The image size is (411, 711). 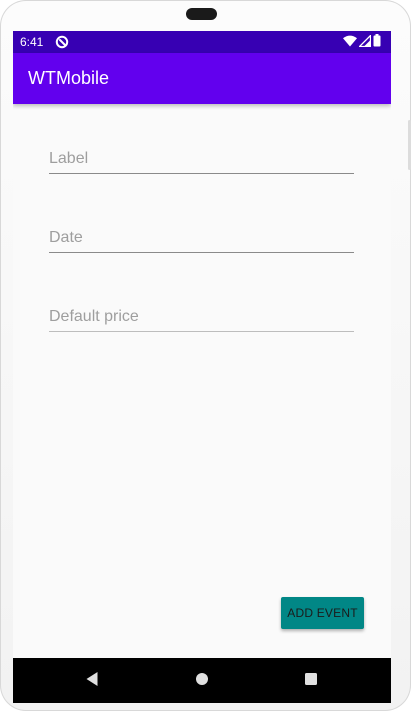 I want to click on navigation-bar, so click(x=202, y=680).